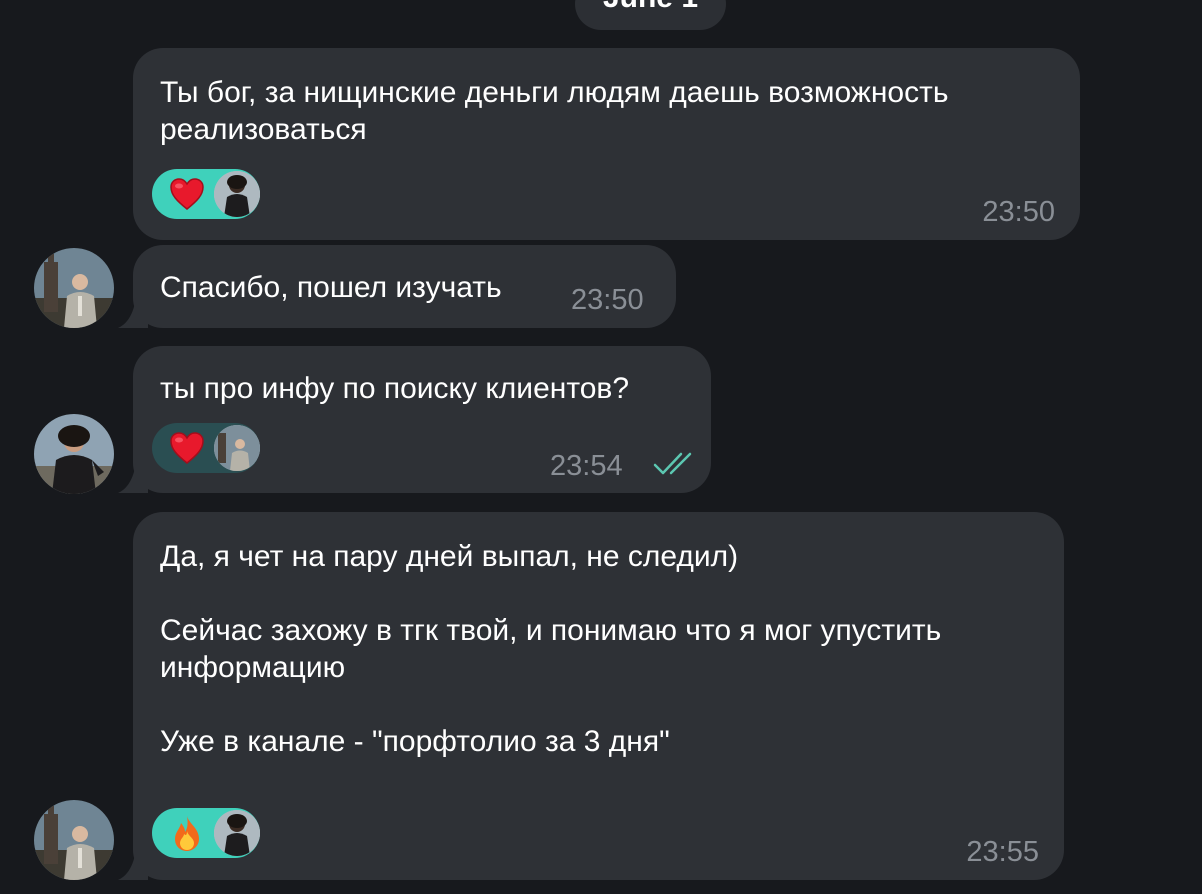 The width and height of the screenshot is (1202, 894). What do you see at coordinates (331, 287) in the screenshot?
I see `message-text: Спасибо, пошел изучать` at bounding box center [331, 287].